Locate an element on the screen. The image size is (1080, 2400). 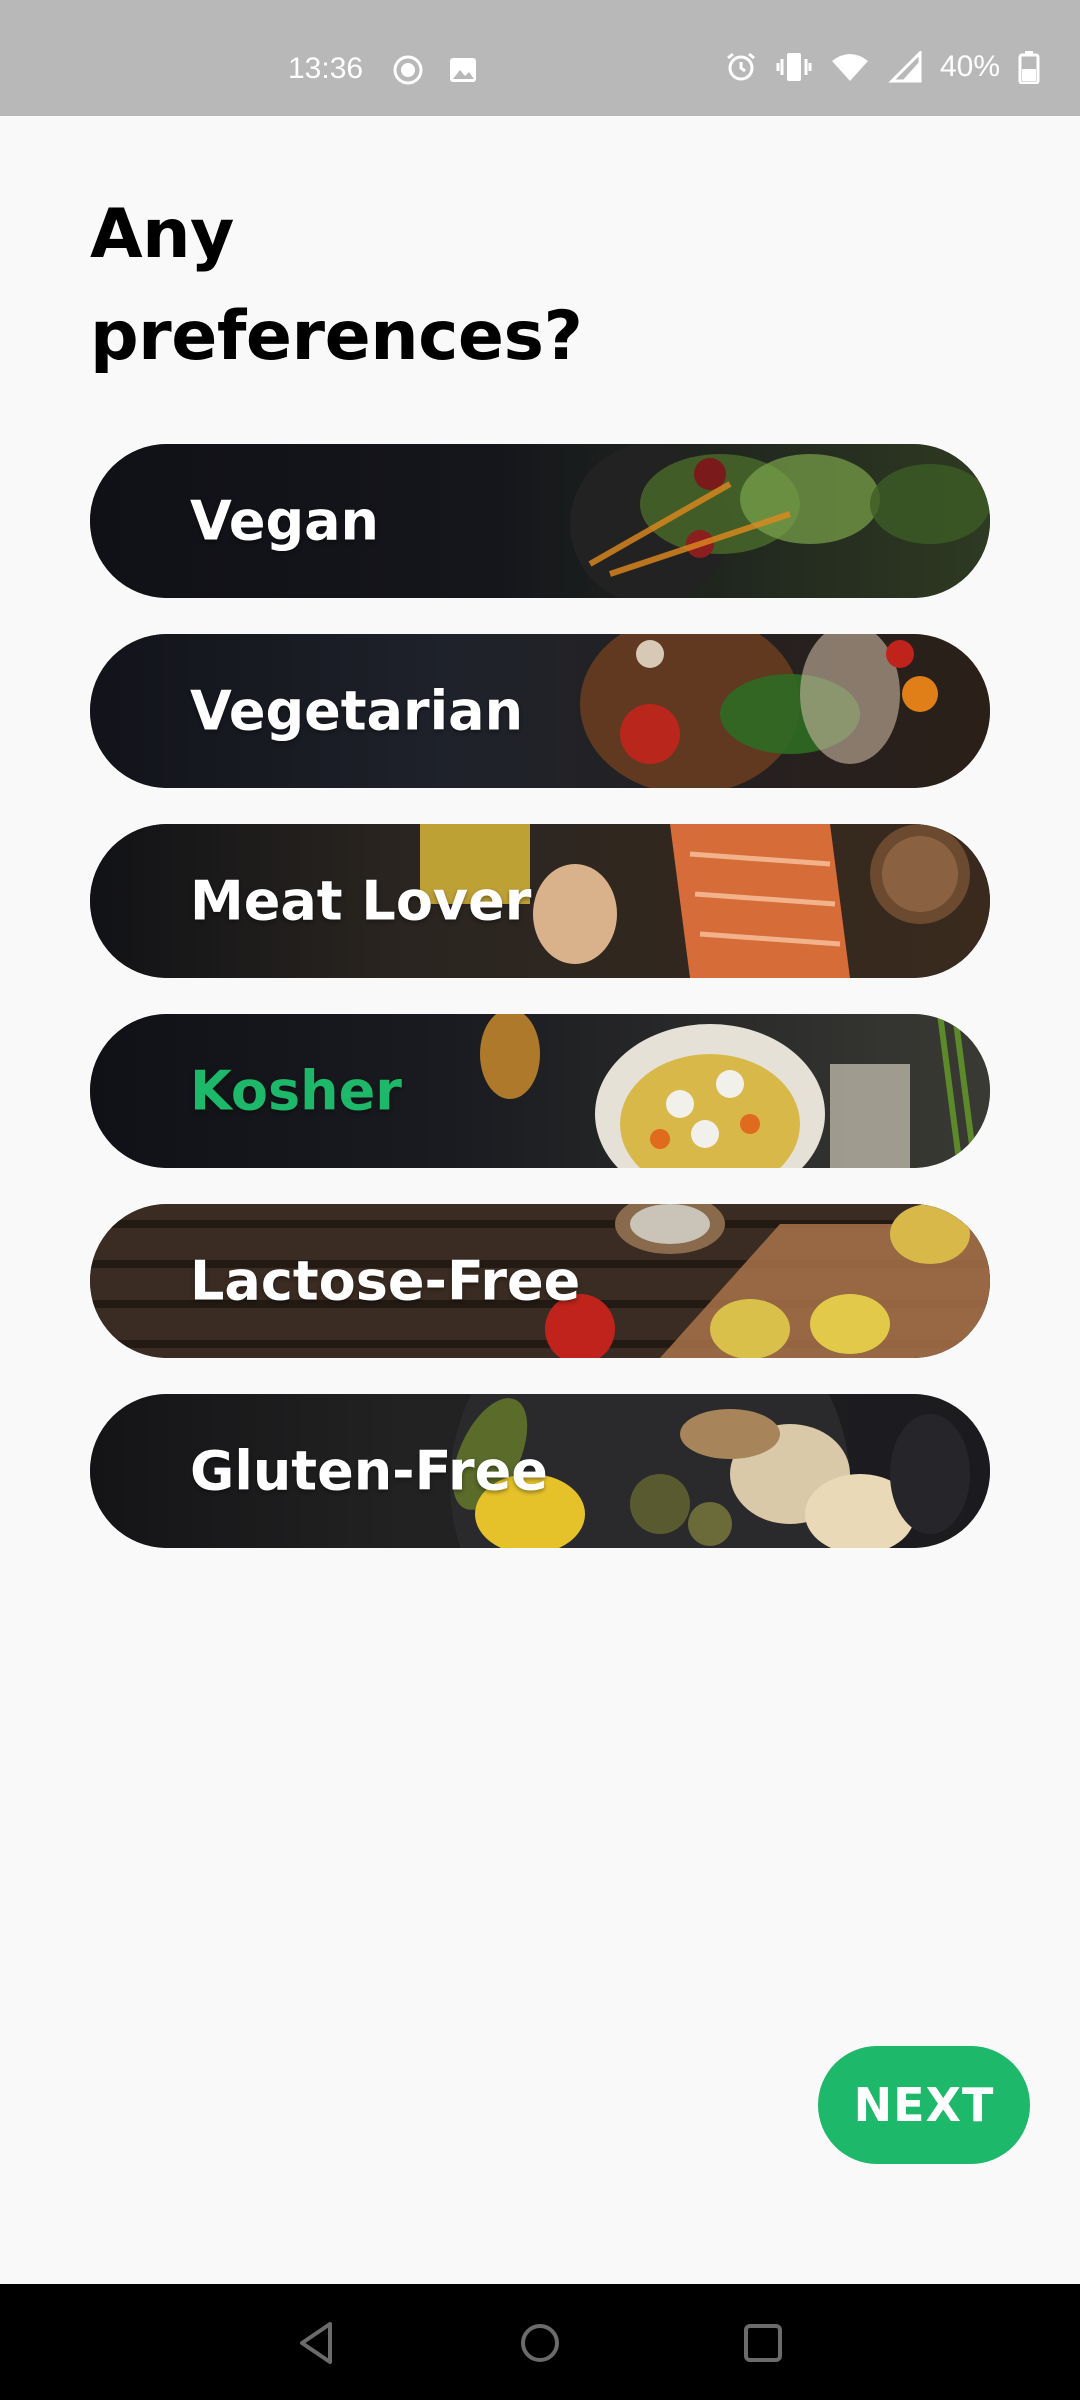
recents-icon is located at coordinates (763, 2343).